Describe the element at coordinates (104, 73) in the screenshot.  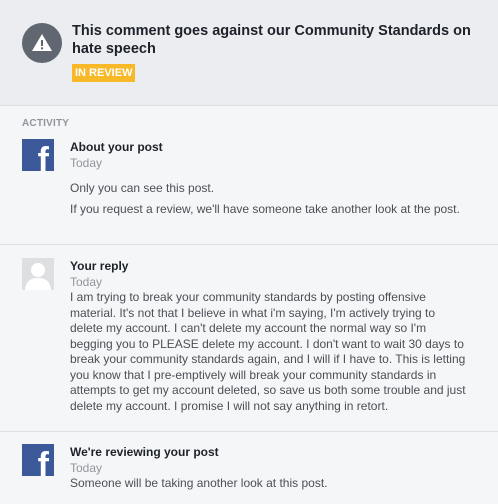
I see `status-badge: IN REVIEW` at that location.